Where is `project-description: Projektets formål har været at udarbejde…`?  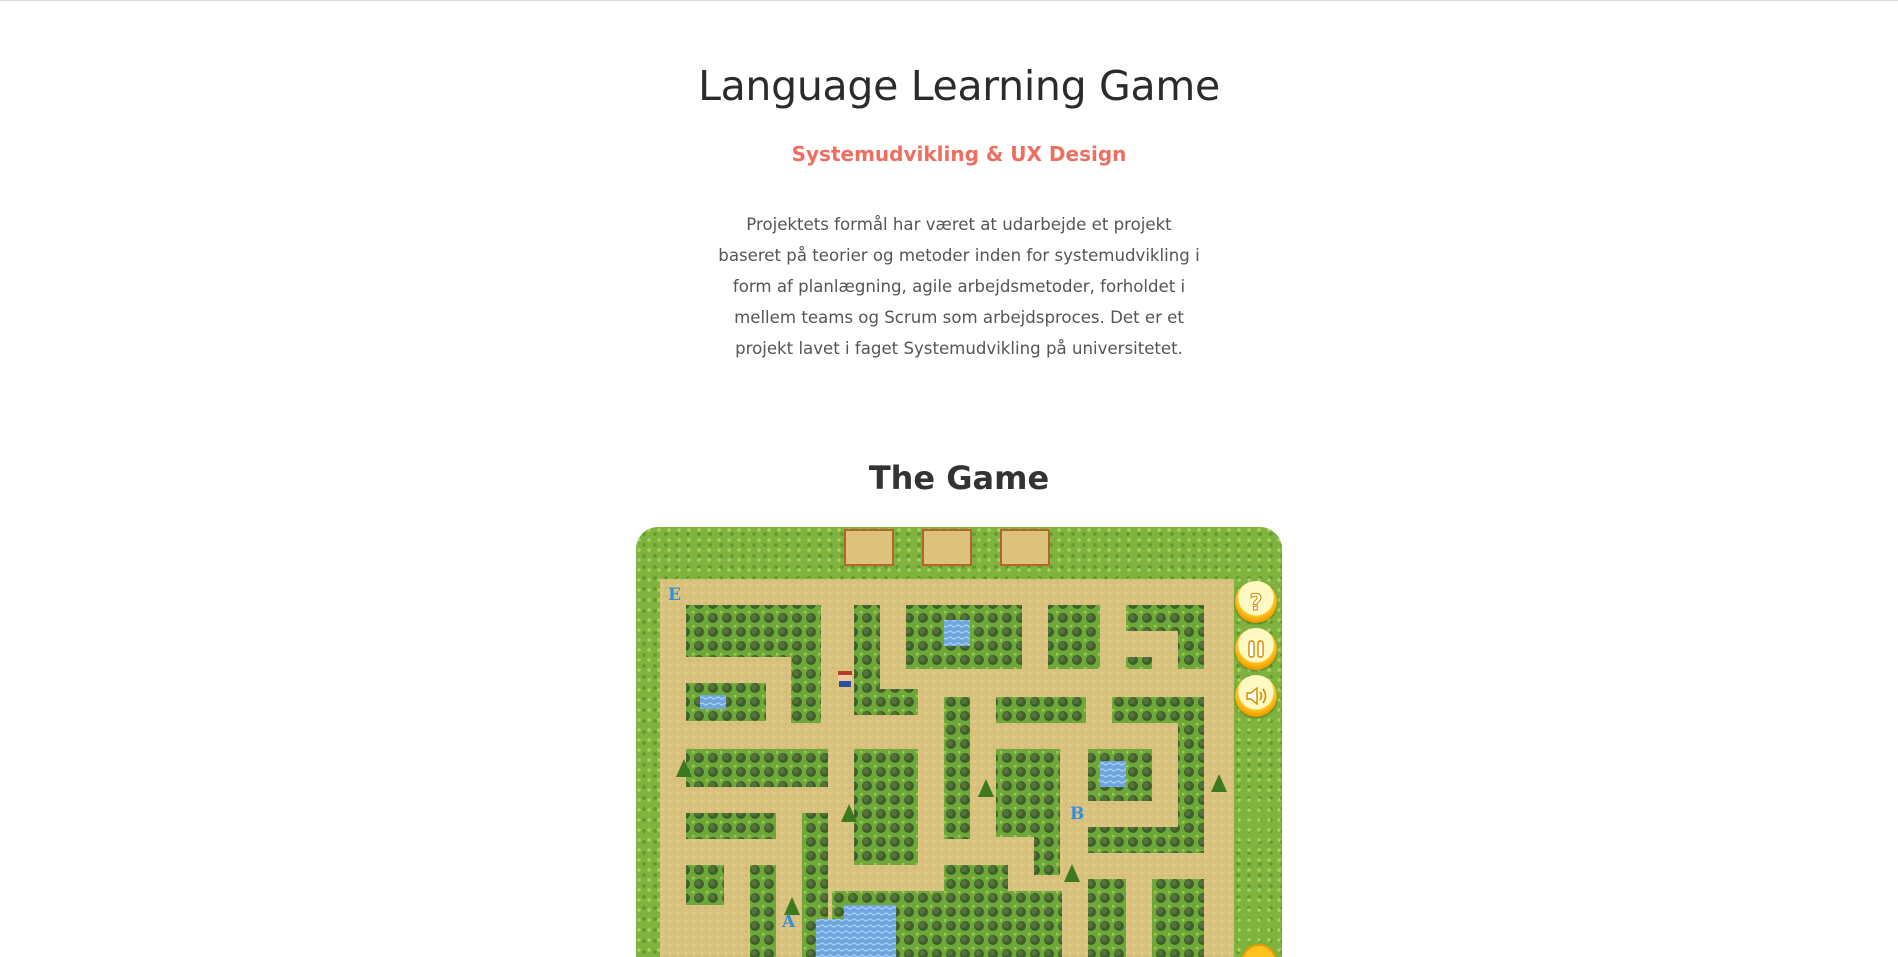
project-description: Projektets formål har været at udarbejde… is located at coordinates (959, 286).